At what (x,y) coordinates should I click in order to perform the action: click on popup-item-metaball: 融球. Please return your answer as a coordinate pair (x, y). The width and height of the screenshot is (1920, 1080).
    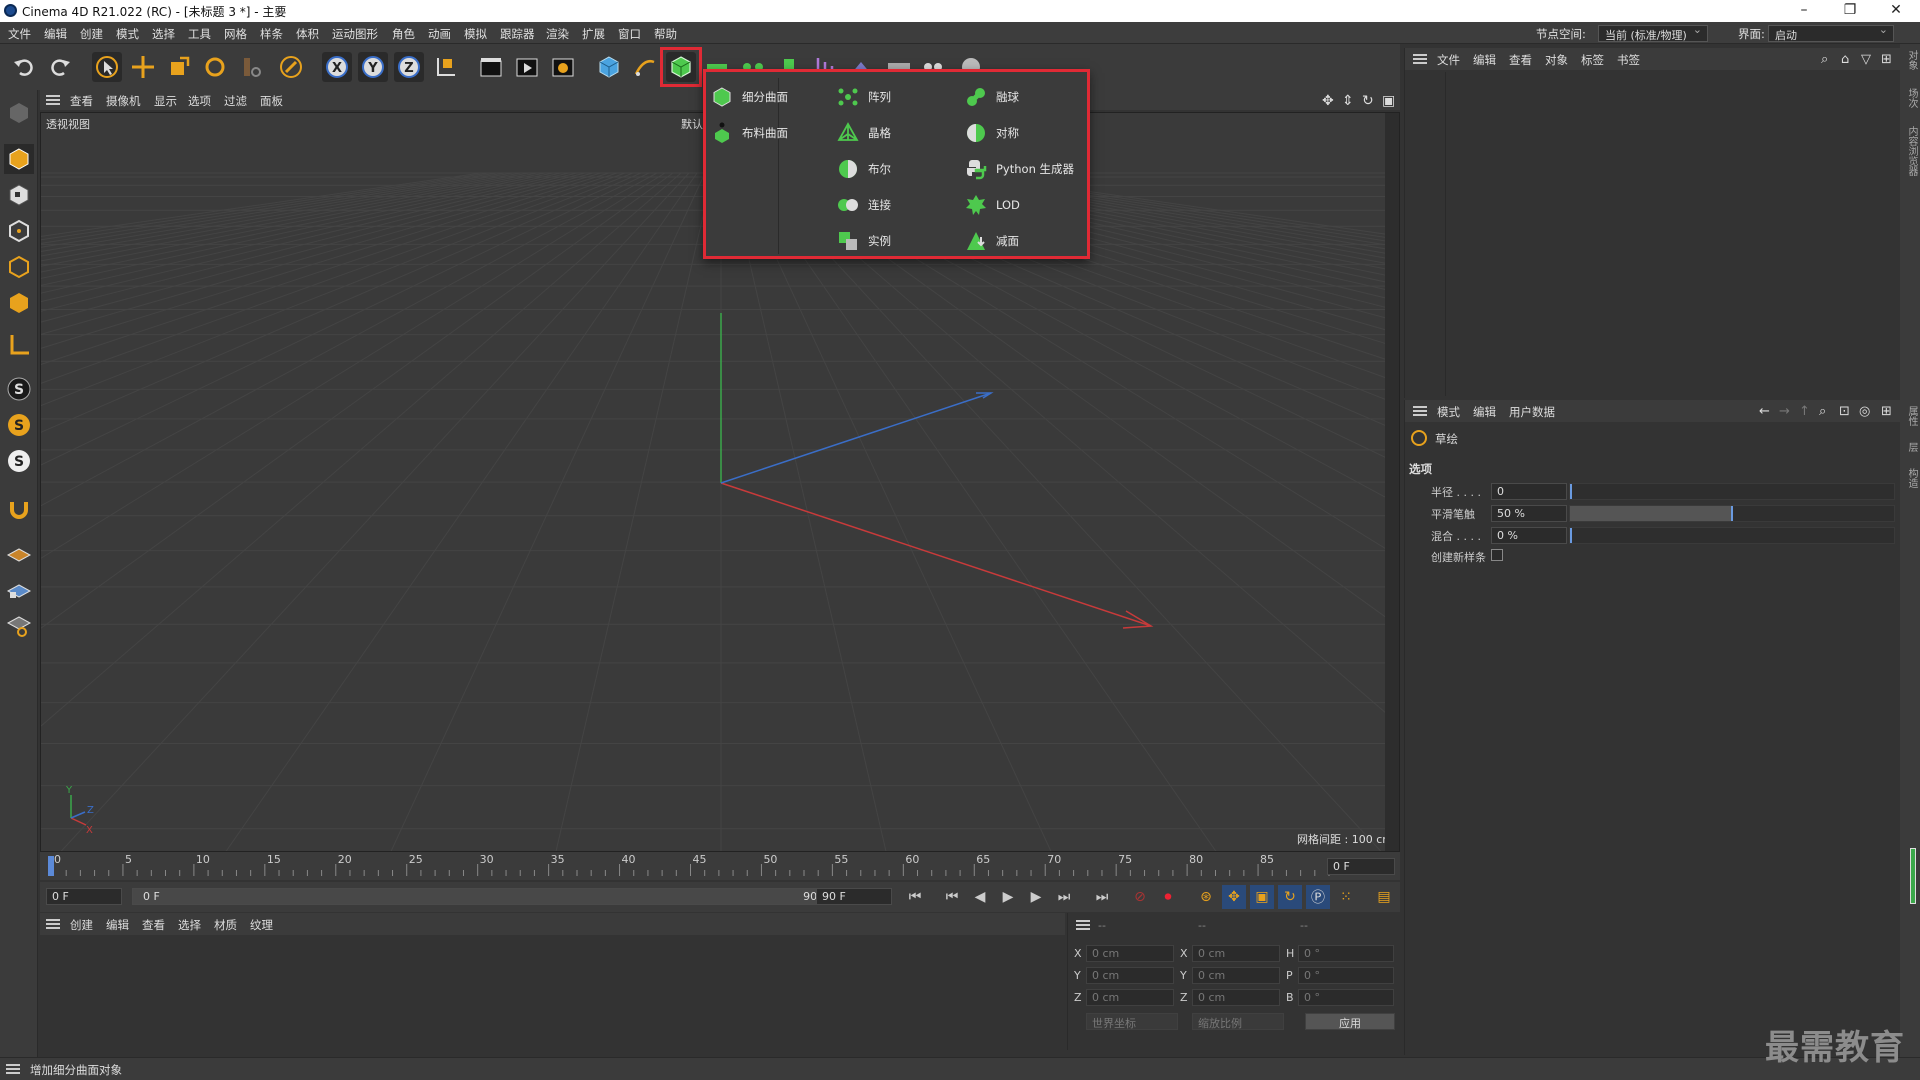
    Looking at the image, I should click on (991, 97).